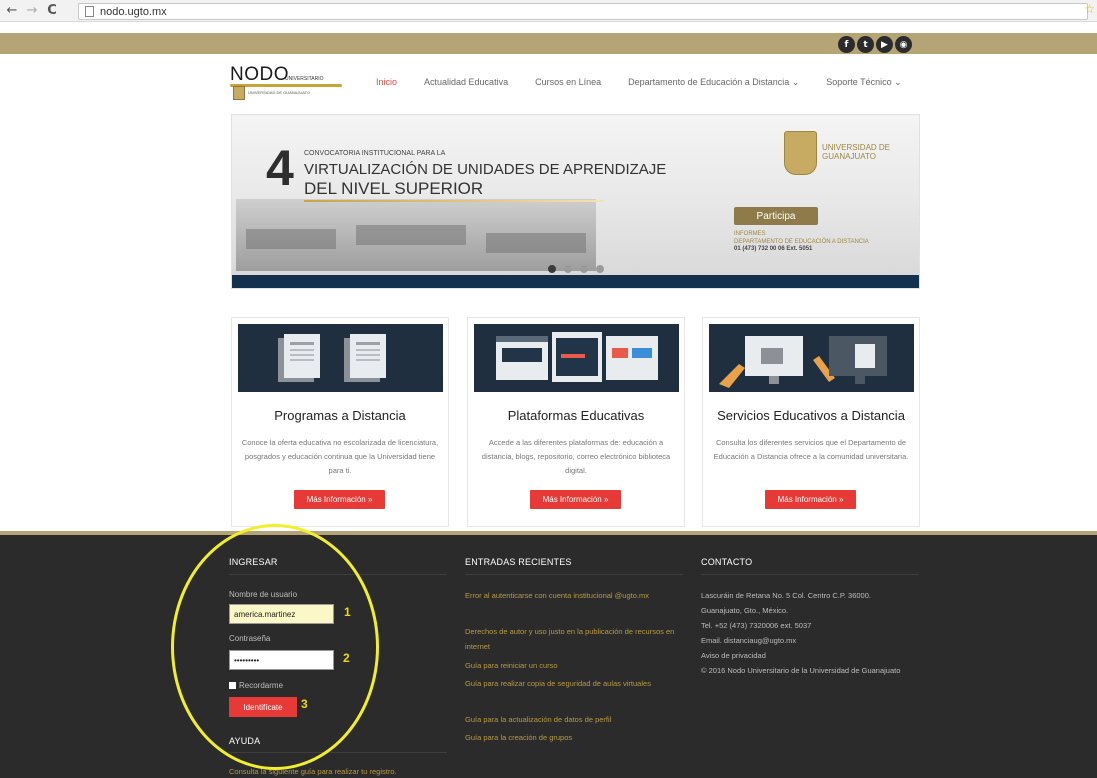 The width and height of the screenshot is (1097, 778). I want to click on slide-kicker: CONVOCATORIA INSTITUCIONAL PARA LA, so click(375, 153).